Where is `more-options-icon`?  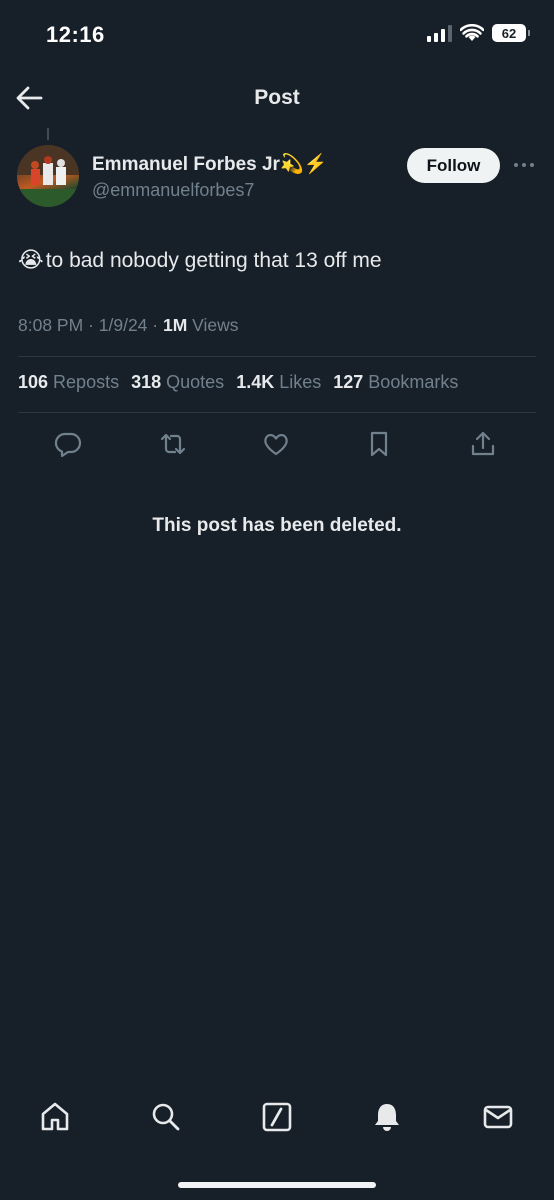 more-options-icon is located at coordinates (524, 165).